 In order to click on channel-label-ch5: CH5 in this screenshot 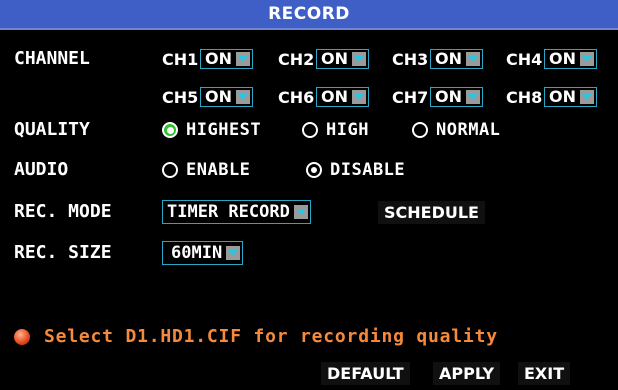, I will do `click(180, 97)`.